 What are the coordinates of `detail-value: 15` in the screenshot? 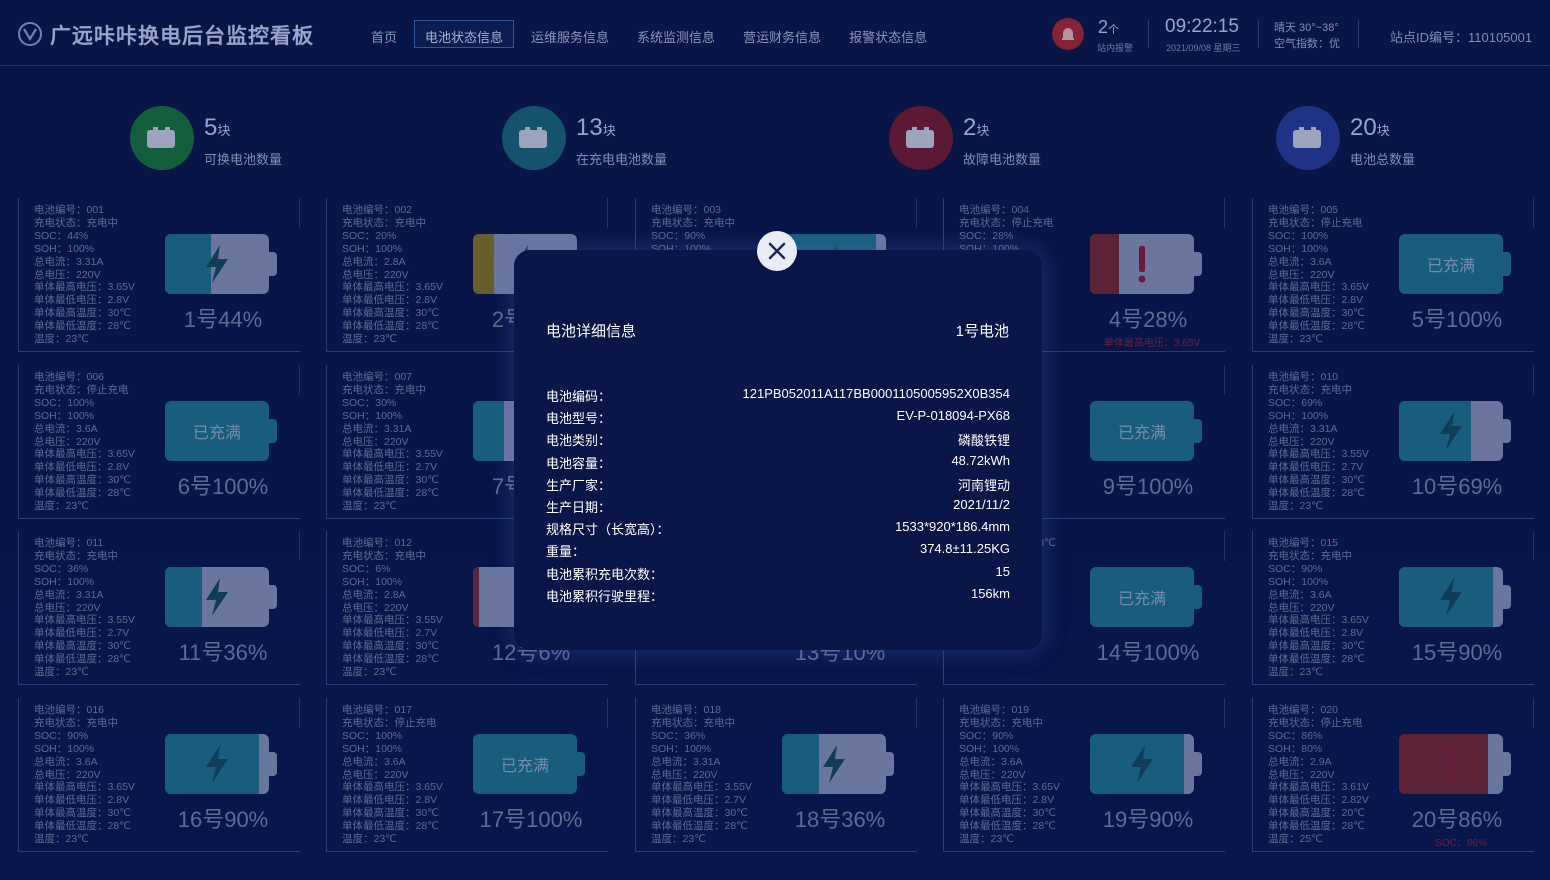 It's located at (1002, 571).